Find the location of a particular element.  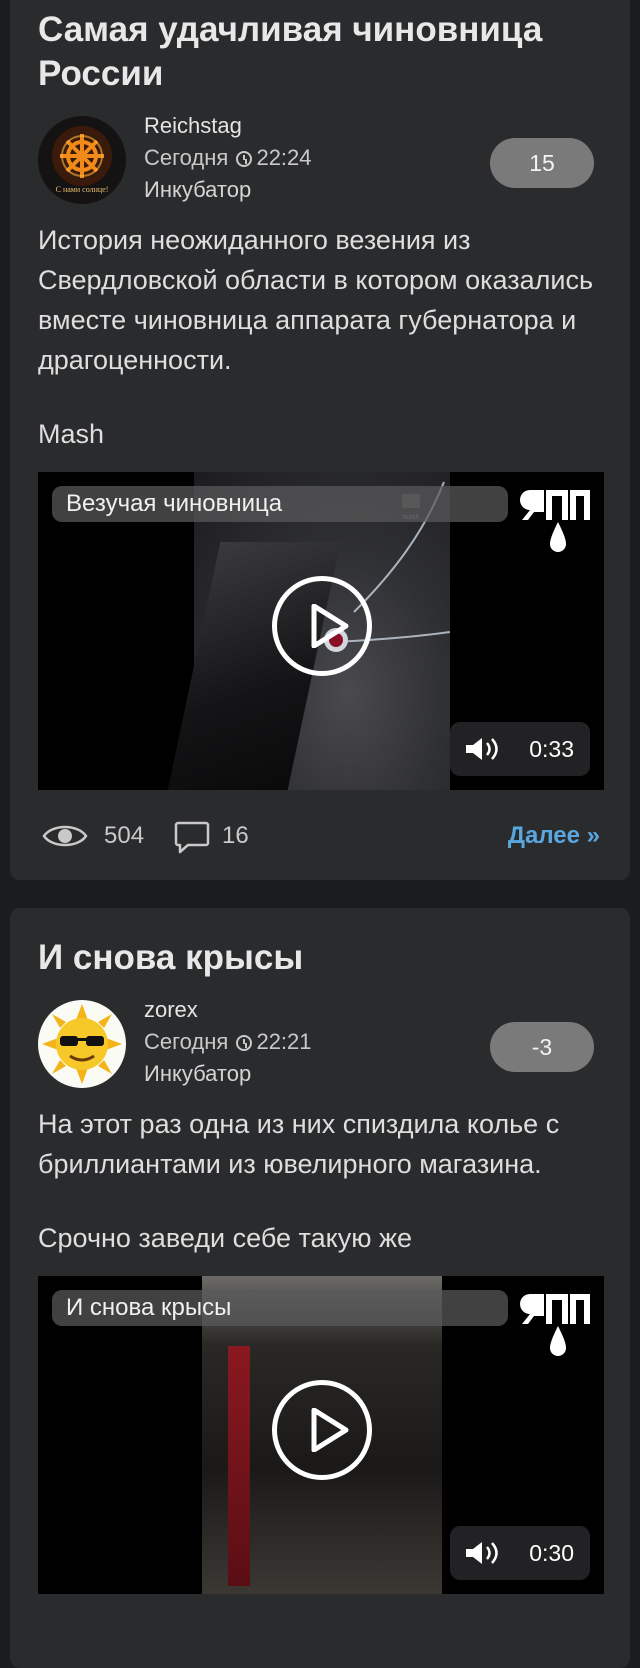

video-duration: 0:33 is located at coordinates (551, 749).